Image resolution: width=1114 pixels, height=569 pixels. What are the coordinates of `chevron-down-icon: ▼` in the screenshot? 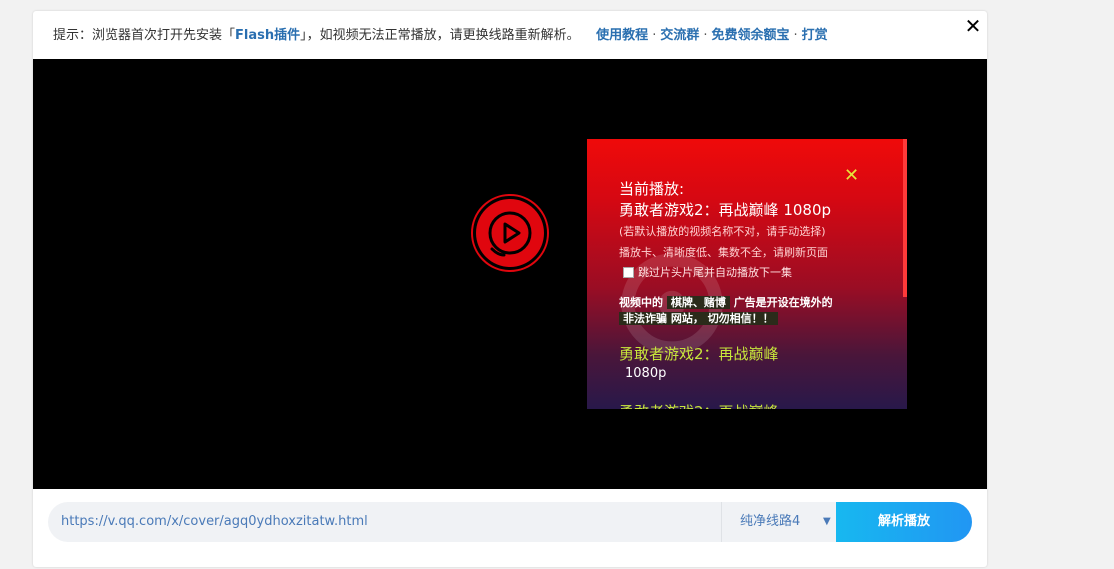 It's located at (827, 522).